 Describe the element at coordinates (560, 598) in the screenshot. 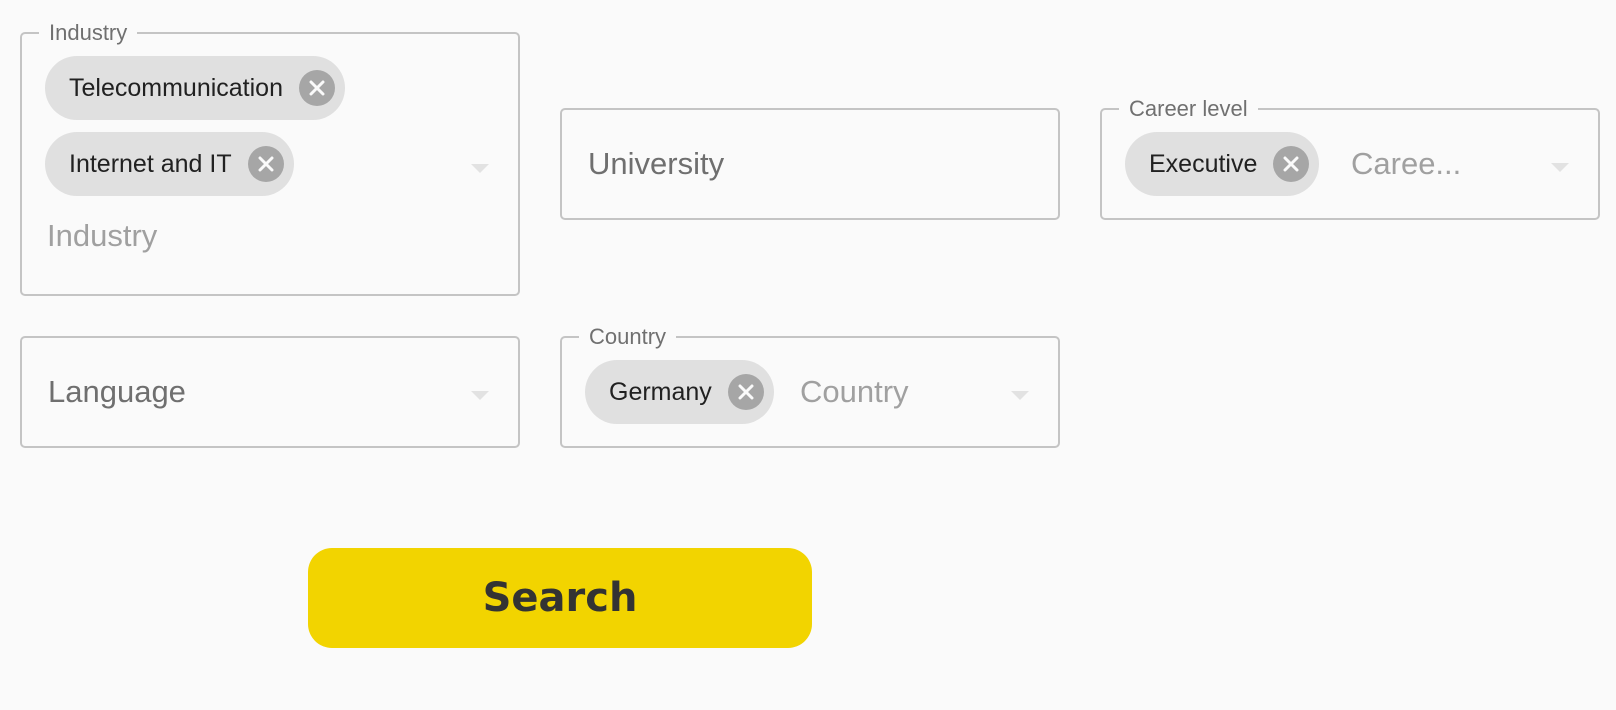

I see `search-button: Search` at that location.